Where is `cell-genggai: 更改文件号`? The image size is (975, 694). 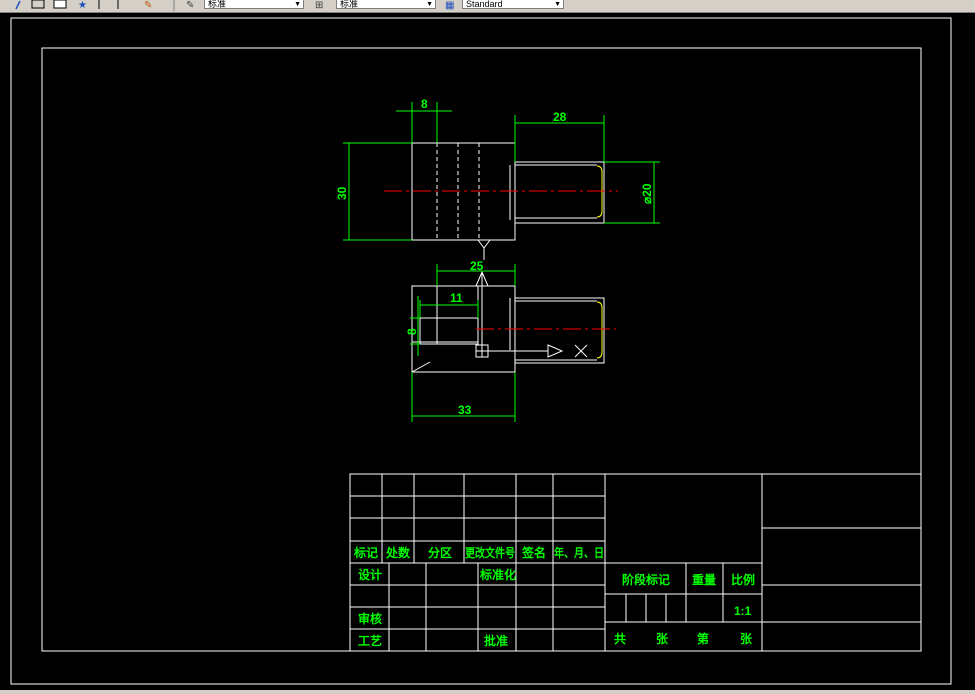 cell-genggai: 更改文件号 is located at coordinates (490, 552).